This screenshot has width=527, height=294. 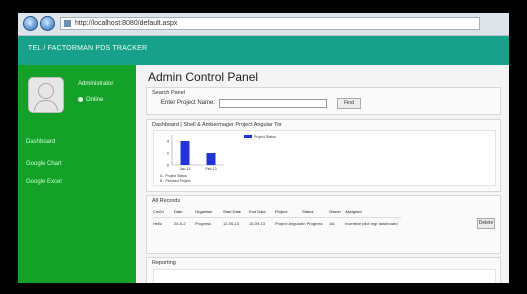 I want to click on table-cell: 12-05-13, so click(x=236, y=223).